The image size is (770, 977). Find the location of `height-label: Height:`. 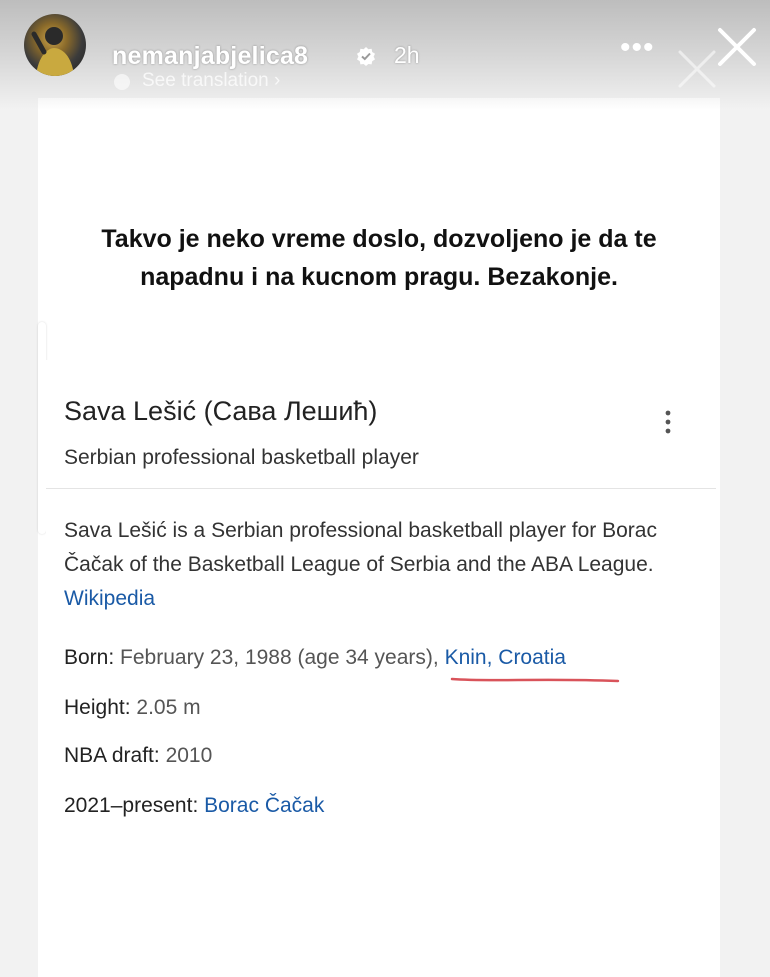

height-label: Height: is located at coordinates (97, 707).